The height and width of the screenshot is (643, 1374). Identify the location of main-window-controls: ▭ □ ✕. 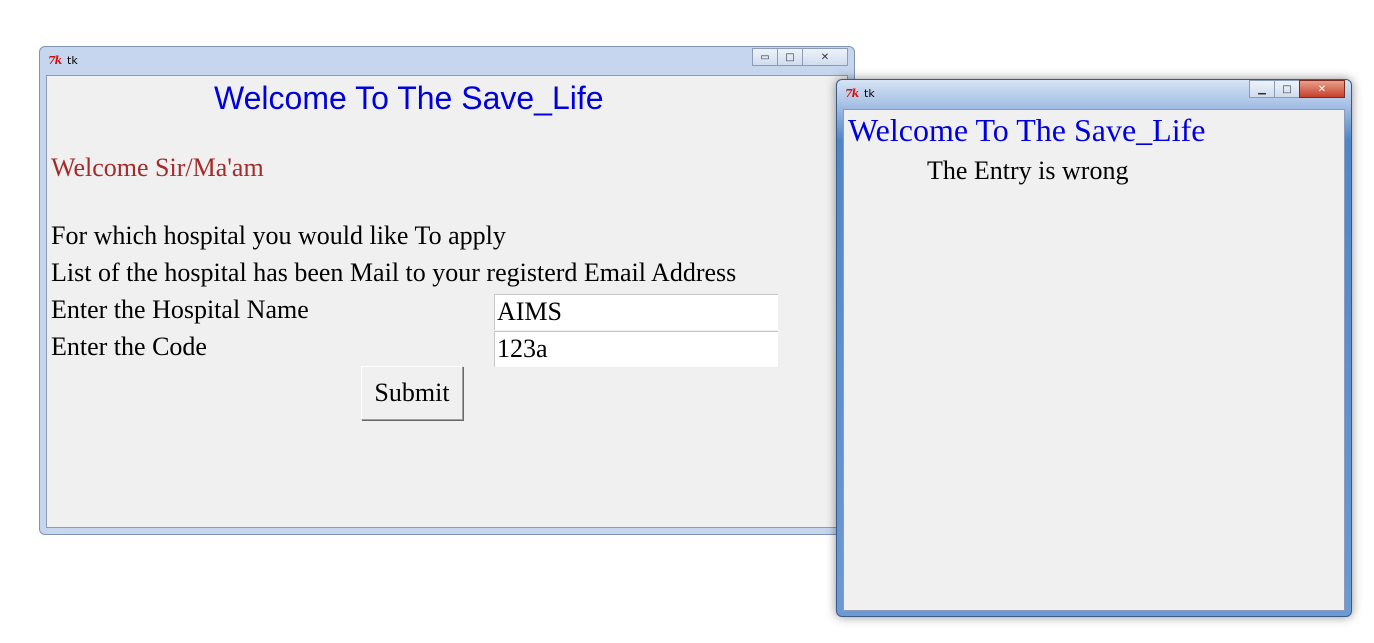
(800, 57).